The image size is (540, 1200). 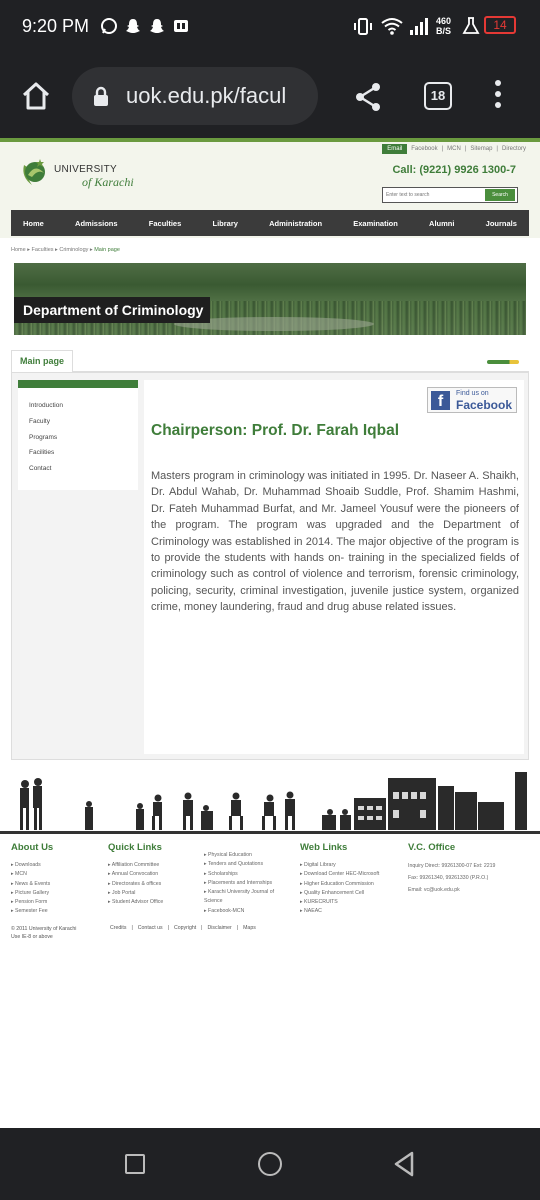 What do you see at coordinates (39, 421) in the screenshot?
I see `sidebar-item-faculty: Faculty` at bounding box center [39, 421].